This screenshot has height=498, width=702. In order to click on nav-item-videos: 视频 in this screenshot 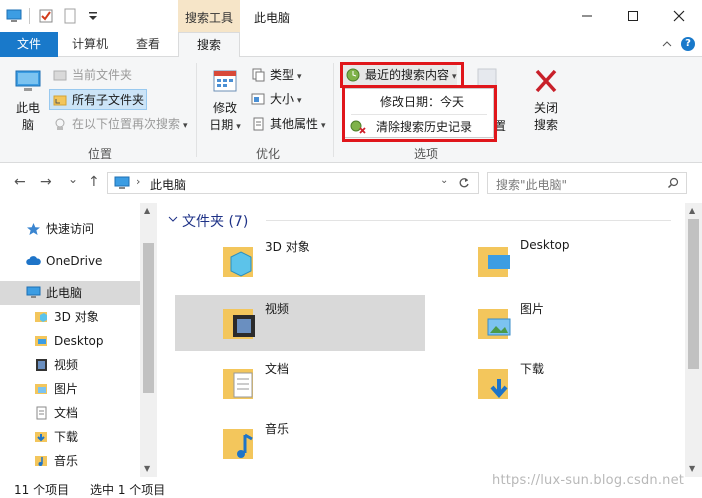, I will do `click(56, 365)`.